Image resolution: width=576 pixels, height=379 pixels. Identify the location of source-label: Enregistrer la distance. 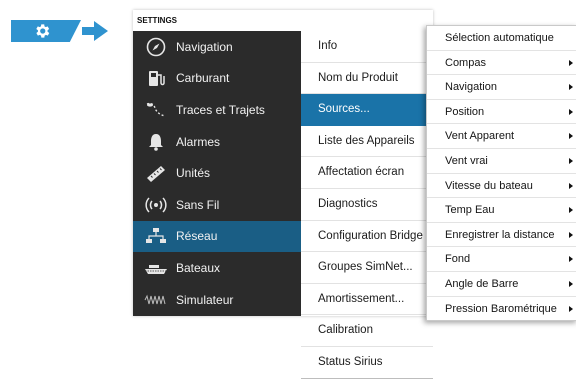
(500, 234).